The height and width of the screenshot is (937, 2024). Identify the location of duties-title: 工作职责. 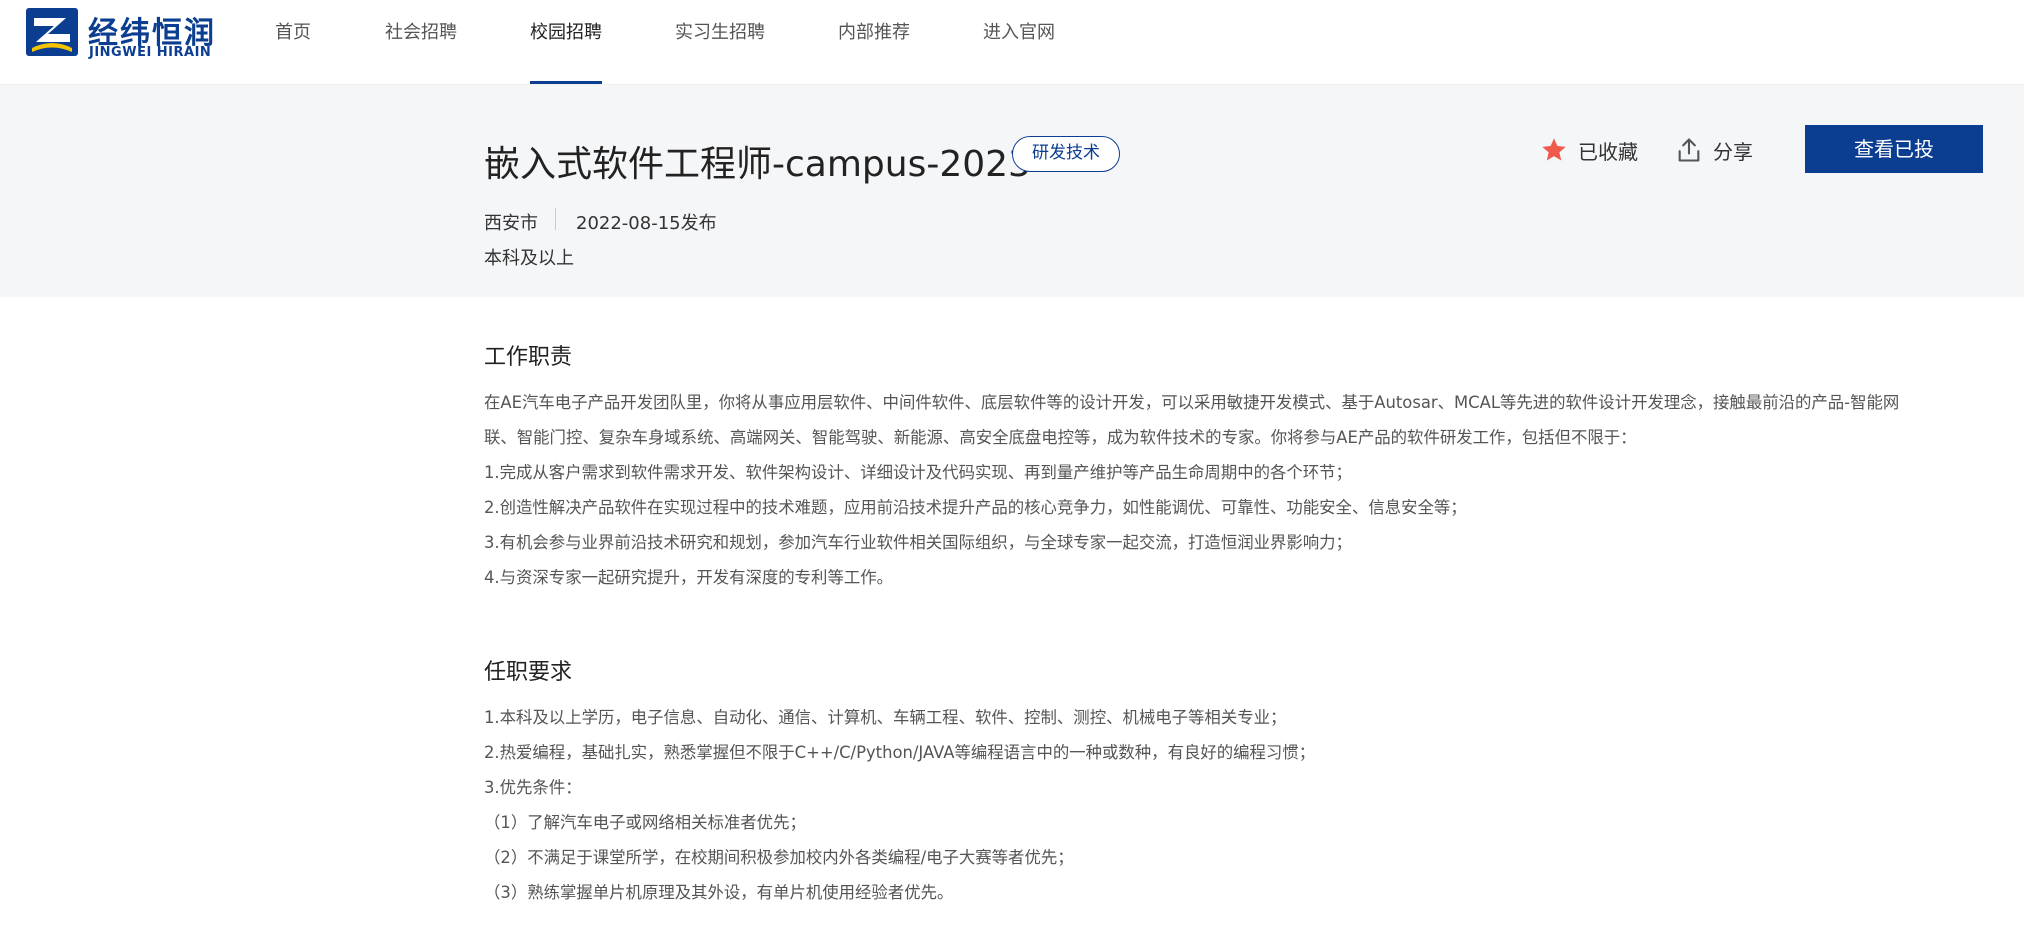
(528, 357).